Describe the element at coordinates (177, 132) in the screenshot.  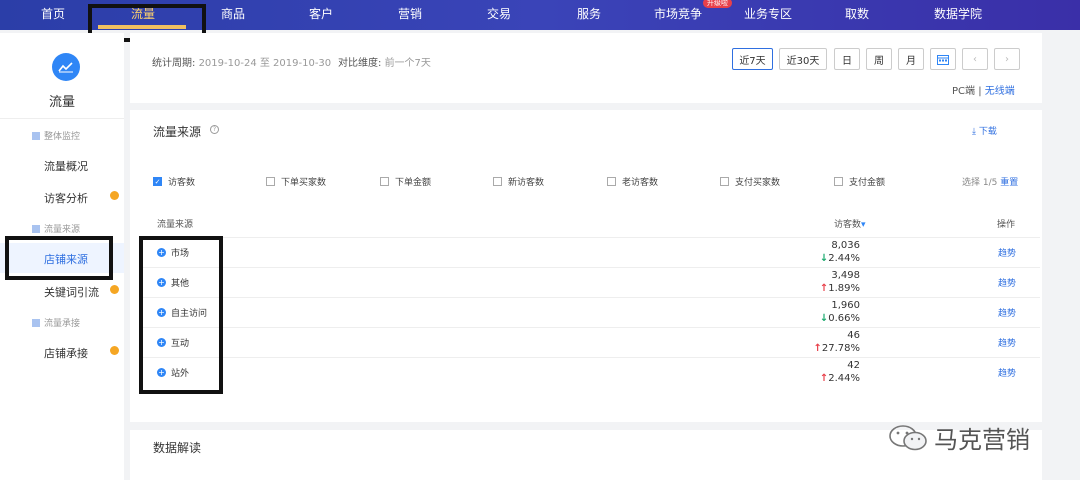
I see `section-title-traffic-source: 流量来源` at that location.